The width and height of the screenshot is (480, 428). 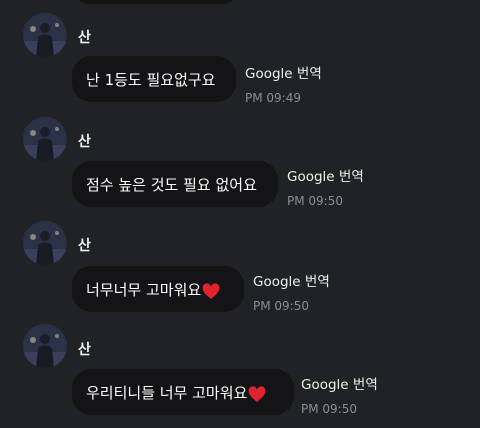 I want to click on message-text: 난 1등도 필요없구요, so click(x=151, y=79).